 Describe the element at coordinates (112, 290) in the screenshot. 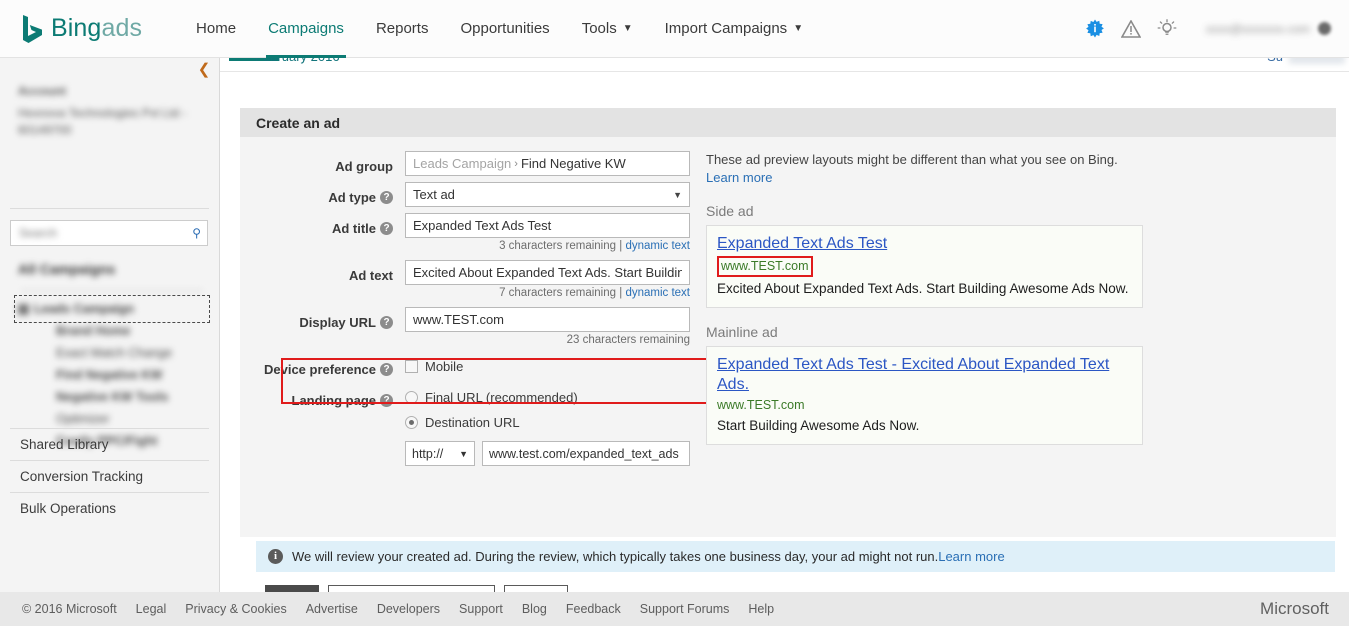

I see `sidebar-dotted-separator` at that location.